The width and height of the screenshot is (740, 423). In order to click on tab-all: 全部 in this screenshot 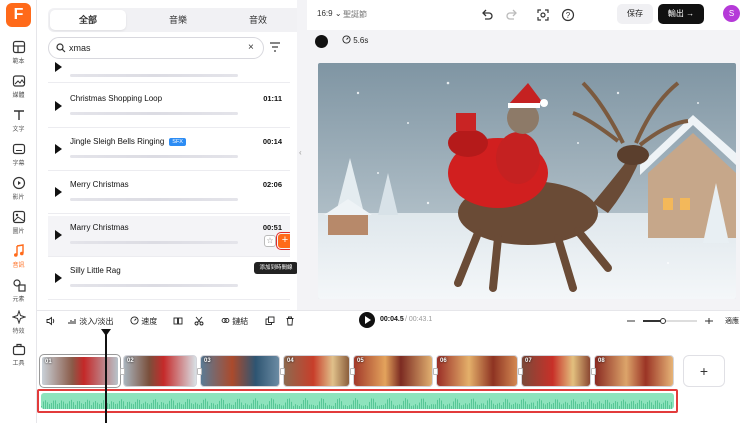, I will do `click(88, 20)`.